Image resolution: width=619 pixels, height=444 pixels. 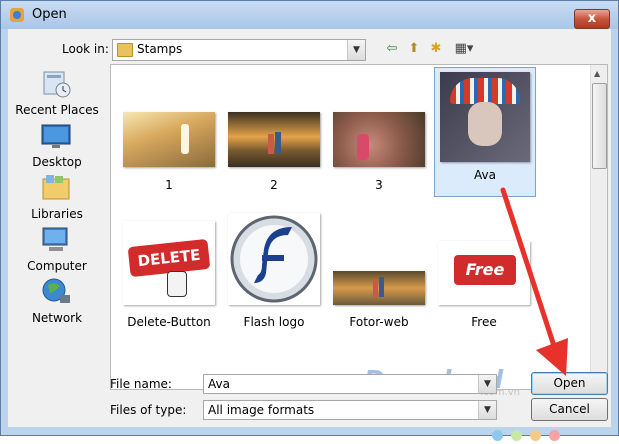 I want to click on file-item-2: 2, so click(x=274, y=141).